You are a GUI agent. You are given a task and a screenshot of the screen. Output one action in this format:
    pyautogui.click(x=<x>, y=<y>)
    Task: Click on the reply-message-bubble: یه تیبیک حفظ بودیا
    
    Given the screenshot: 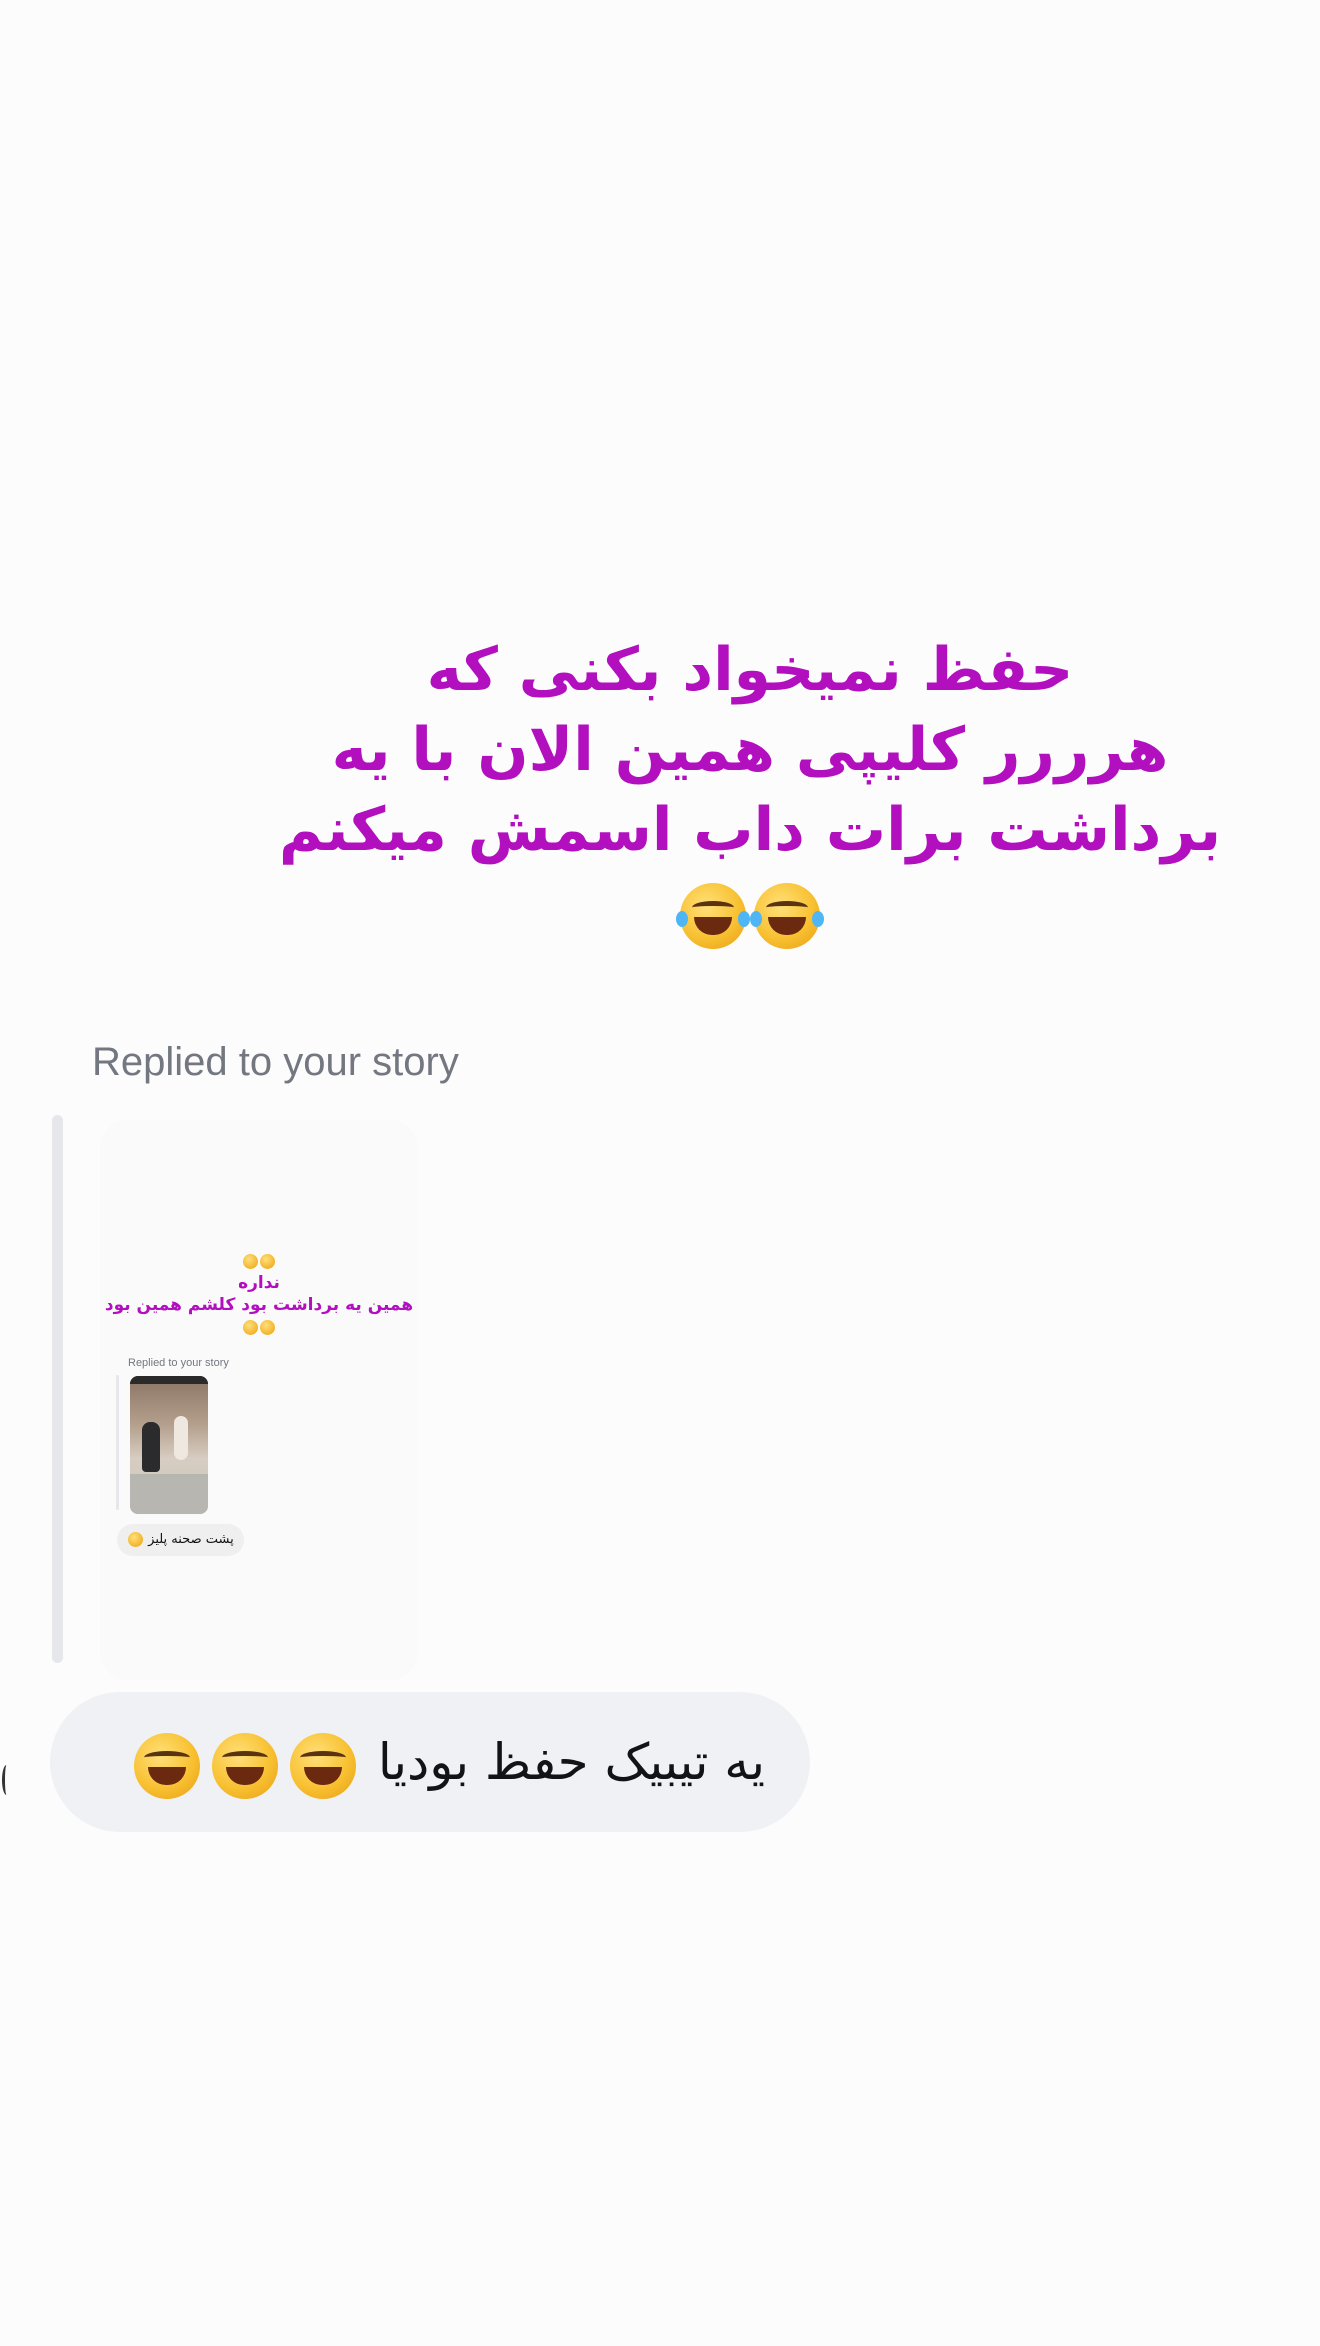 What is the action you would take?
    pyautogui.click(x=430, y=1762)
    